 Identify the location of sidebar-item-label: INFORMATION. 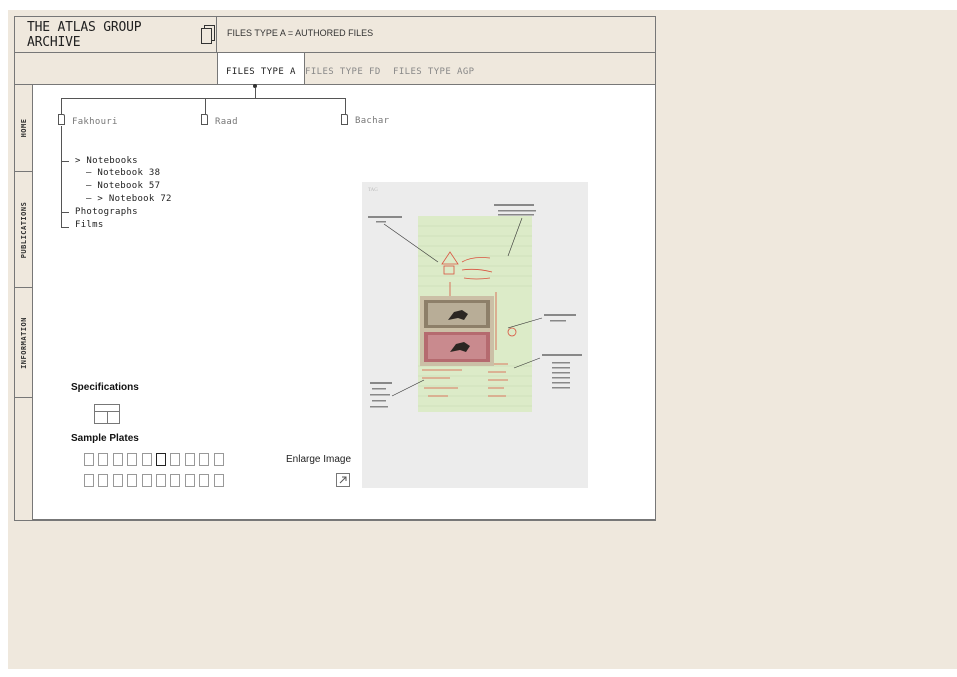
(24, 342).